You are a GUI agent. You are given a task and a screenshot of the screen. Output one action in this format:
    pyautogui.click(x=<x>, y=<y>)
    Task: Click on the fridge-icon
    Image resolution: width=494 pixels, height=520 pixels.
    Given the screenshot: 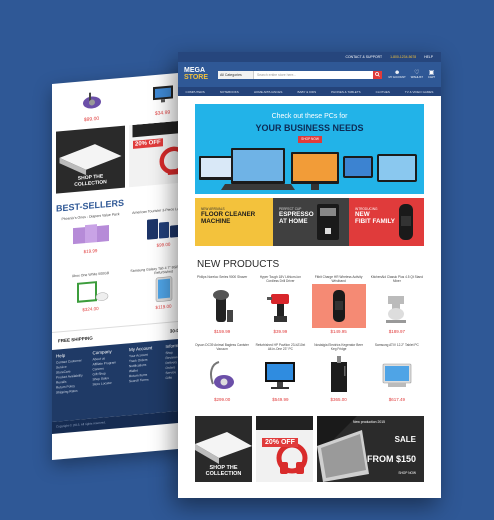 What is the action you would take?
    pyautogui.click(x=339, y=374)
    